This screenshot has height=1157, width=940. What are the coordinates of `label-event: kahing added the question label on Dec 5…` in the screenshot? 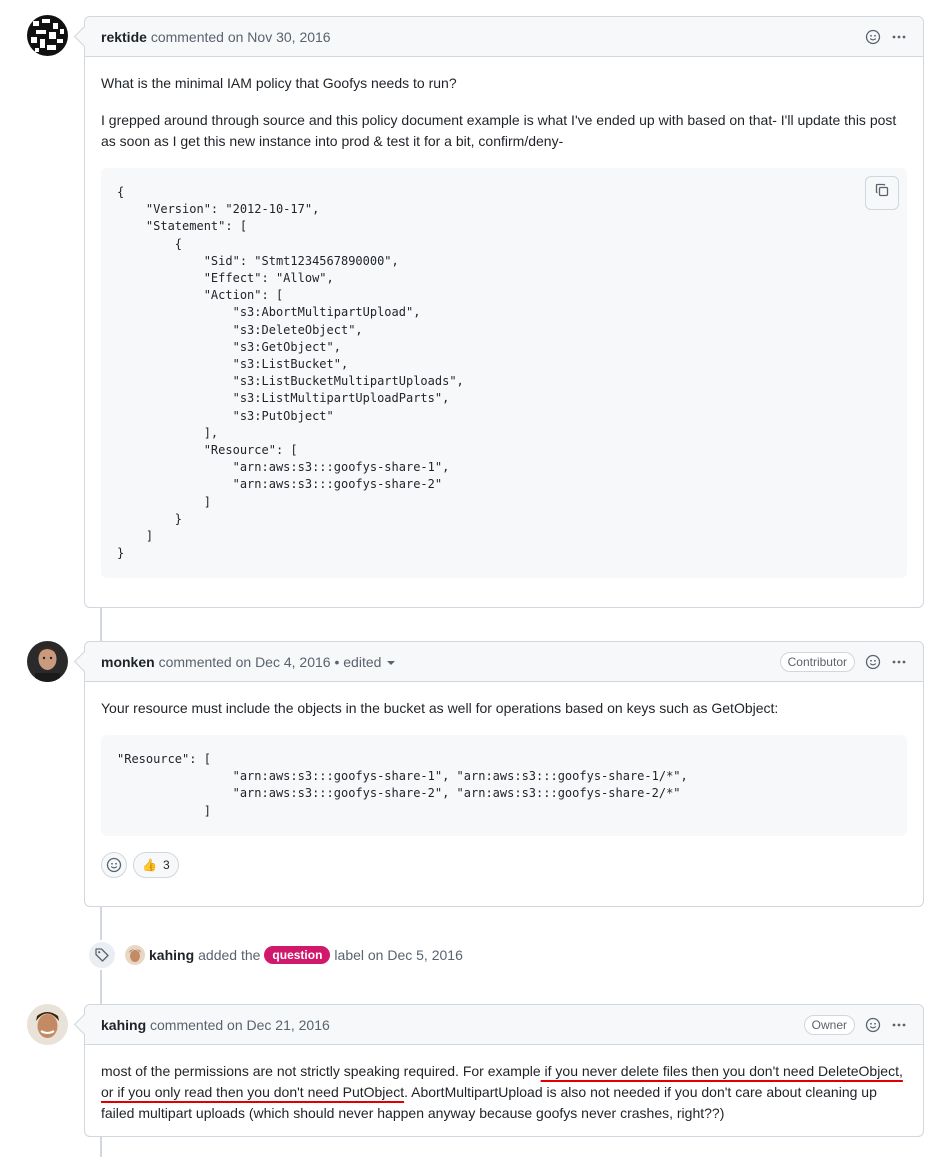 It's located at (275, 955).